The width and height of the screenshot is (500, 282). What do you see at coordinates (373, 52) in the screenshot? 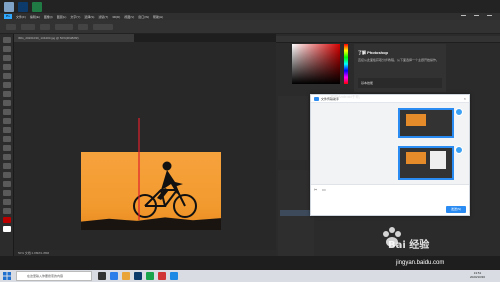
I see `learn-title: 了解 Photoshop` at bounding box center [373, 52].